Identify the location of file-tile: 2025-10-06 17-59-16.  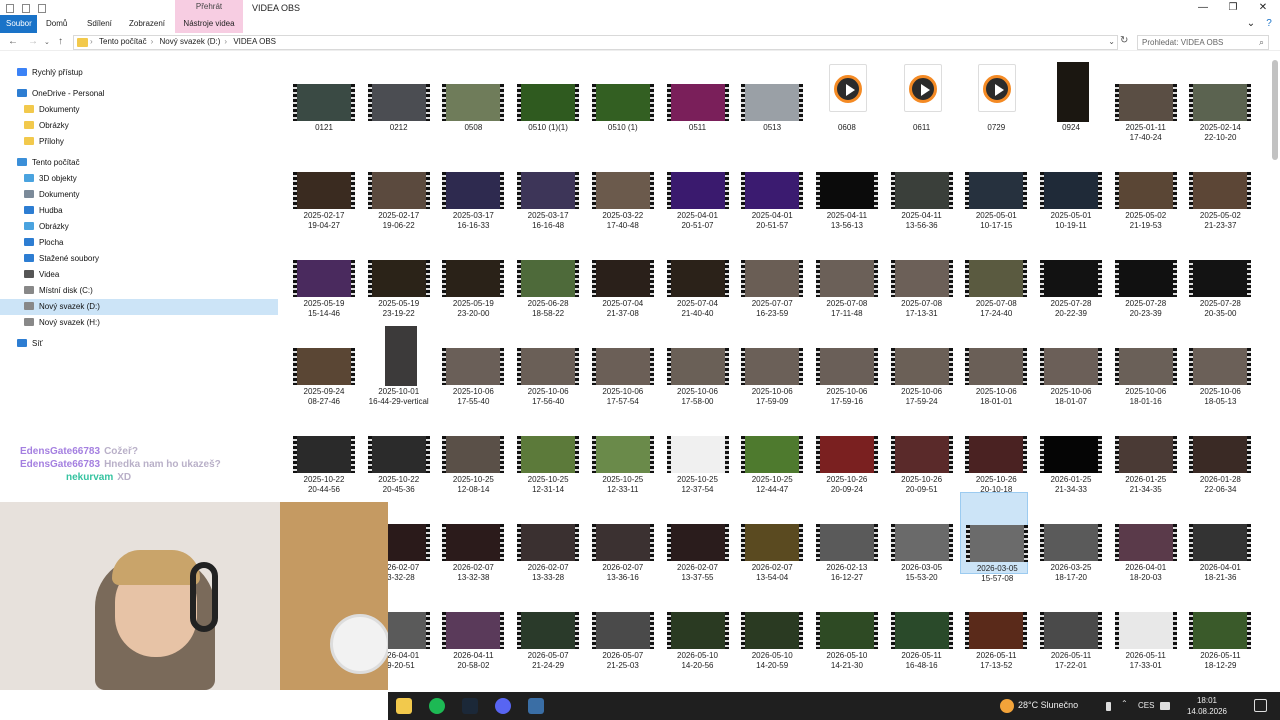
(845, 361).